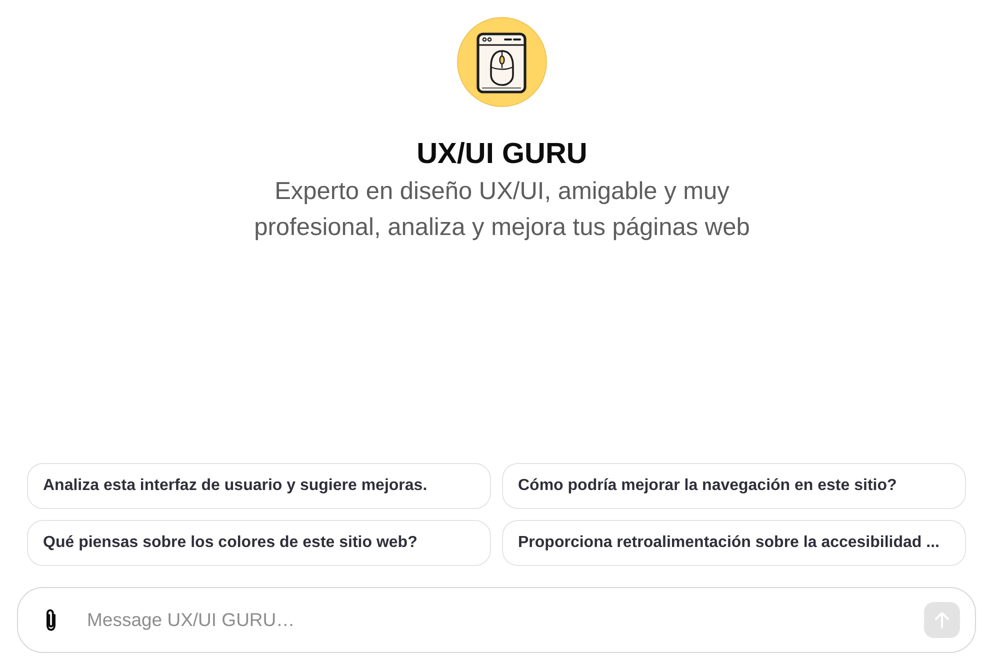 The height and width of the screenshot is (661, 990). What do you see at coordinates (734, 486) in the screenshot?
I see `suggestion-button: Cómo podría mejorar la navegación en este sitio?` at bounding box center [734, 486].